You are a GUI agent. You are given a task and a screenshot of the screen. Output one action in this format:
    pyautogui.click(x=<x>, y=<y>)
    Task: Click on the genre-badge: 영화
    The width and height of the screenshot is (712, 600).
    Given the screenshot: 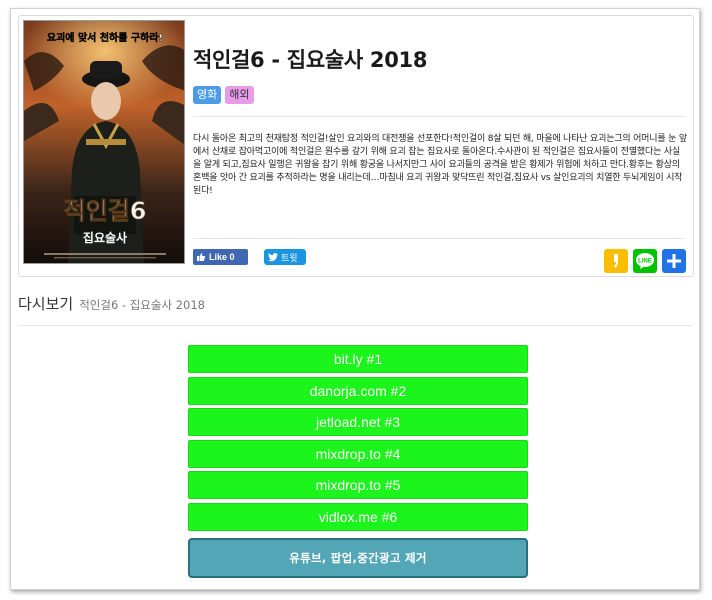 What is the action you would take?
    pyautogui.click(x=207, y=95)
    